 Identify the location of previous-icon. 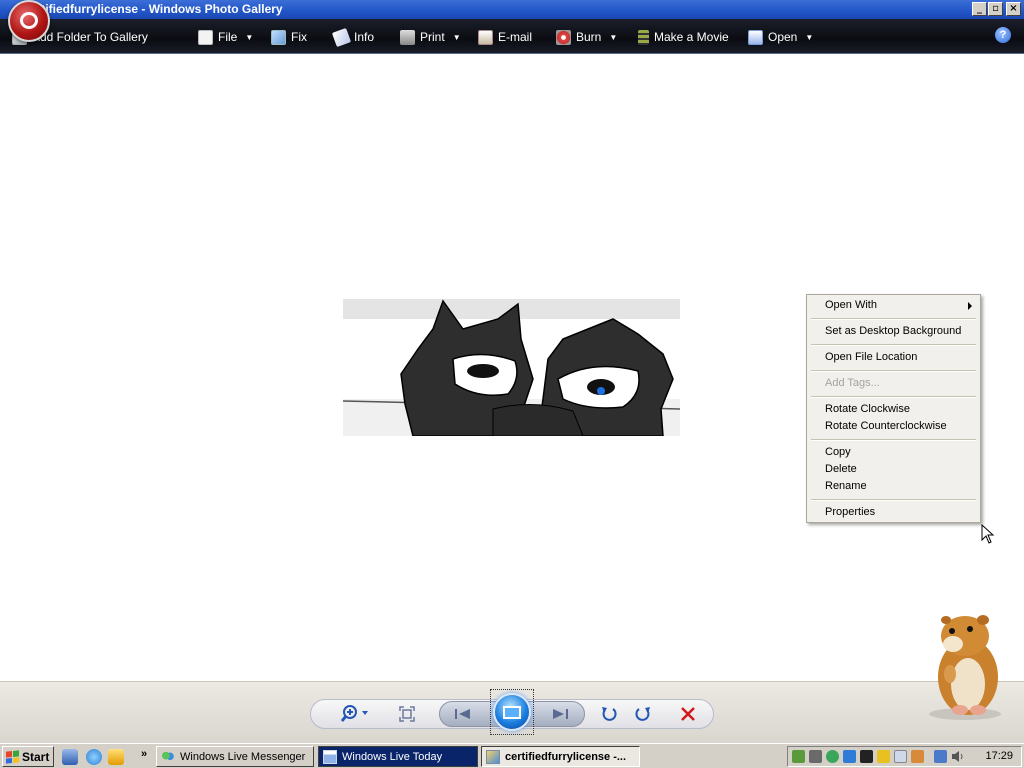
(462, 714).